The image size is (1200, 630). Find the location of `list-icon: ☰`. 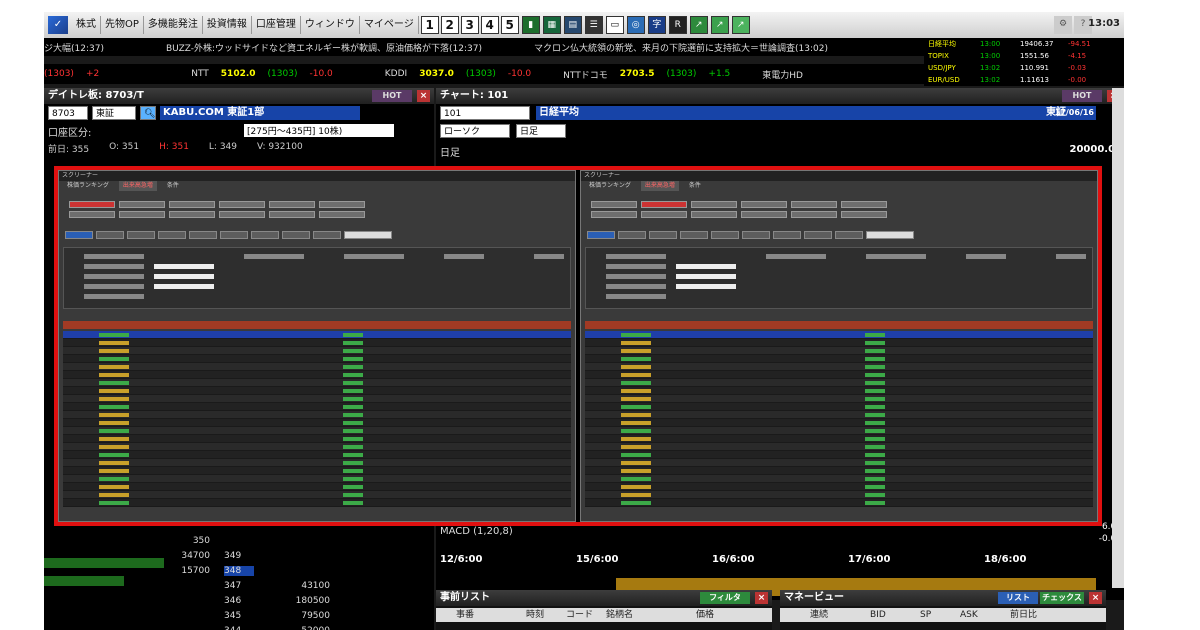

list-icon: ☰ is located at coordinates (593, 25).